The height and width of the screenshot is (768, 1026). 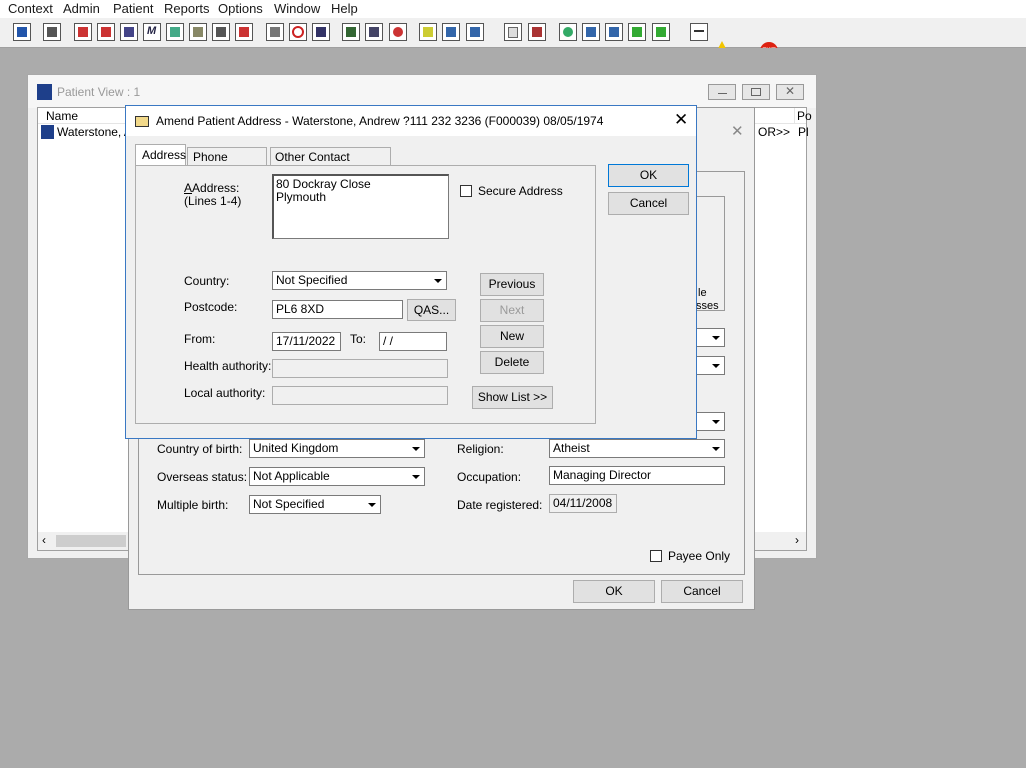 I want to click on religion-label: Religion:, so click(x=480, y=449).